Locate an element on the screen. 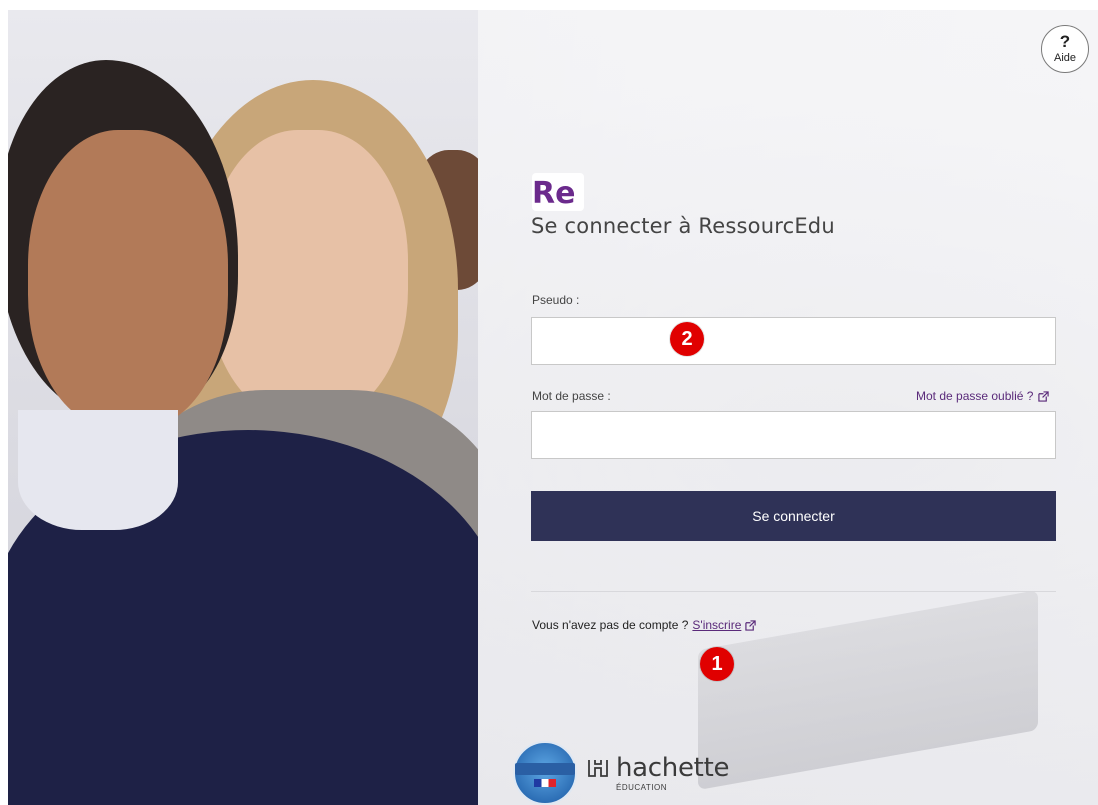 This screenshot has height=805, width=1098. divider is located at coordinates (793, 591).